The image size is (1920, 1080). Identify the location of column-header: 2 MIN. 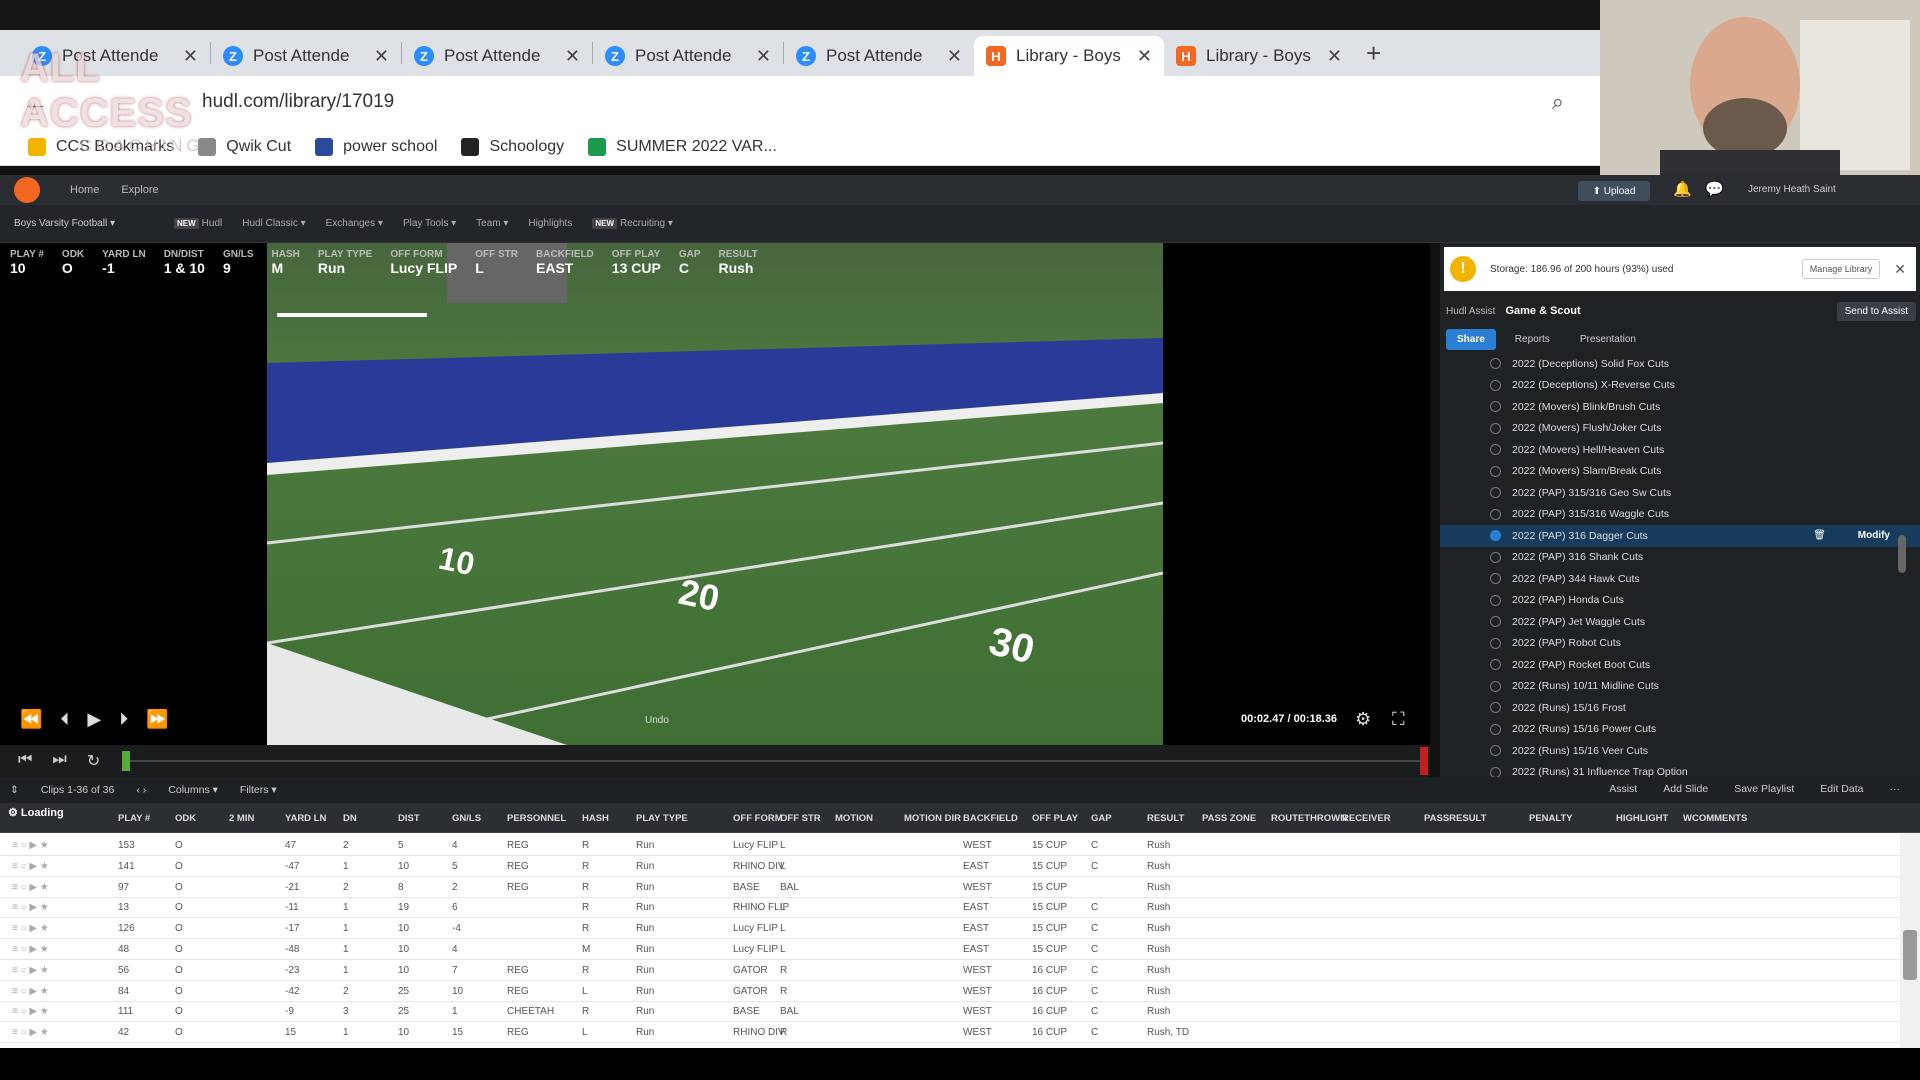
(241, 818).